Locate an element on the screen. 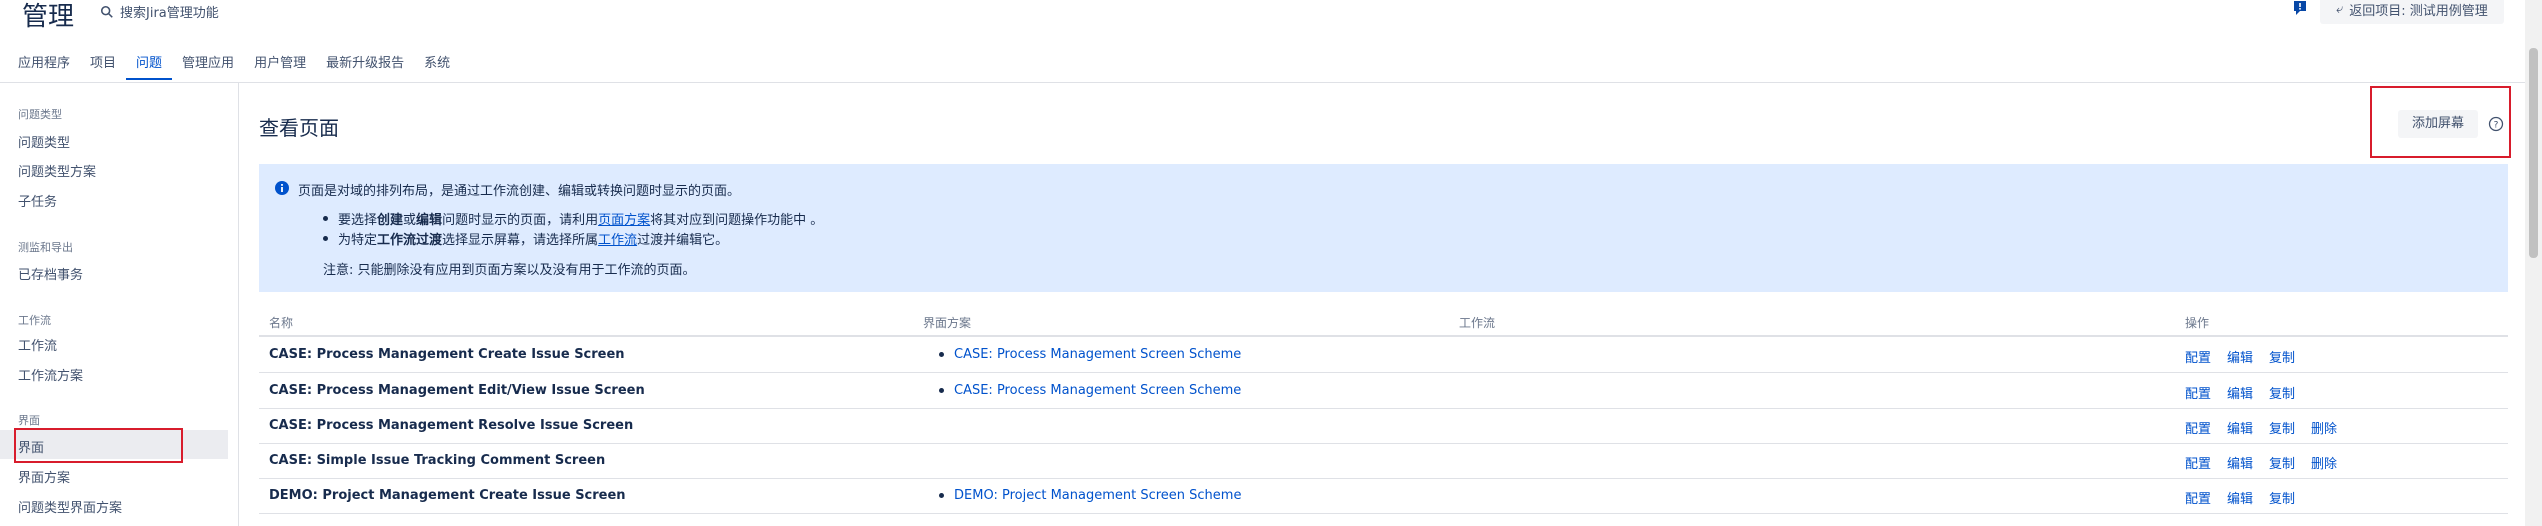 The height and width of the screenshot is (526, 2542). screen-scheme-link: DEMO: Project Management Screen Scheme is located at coordinates (1097, 495).